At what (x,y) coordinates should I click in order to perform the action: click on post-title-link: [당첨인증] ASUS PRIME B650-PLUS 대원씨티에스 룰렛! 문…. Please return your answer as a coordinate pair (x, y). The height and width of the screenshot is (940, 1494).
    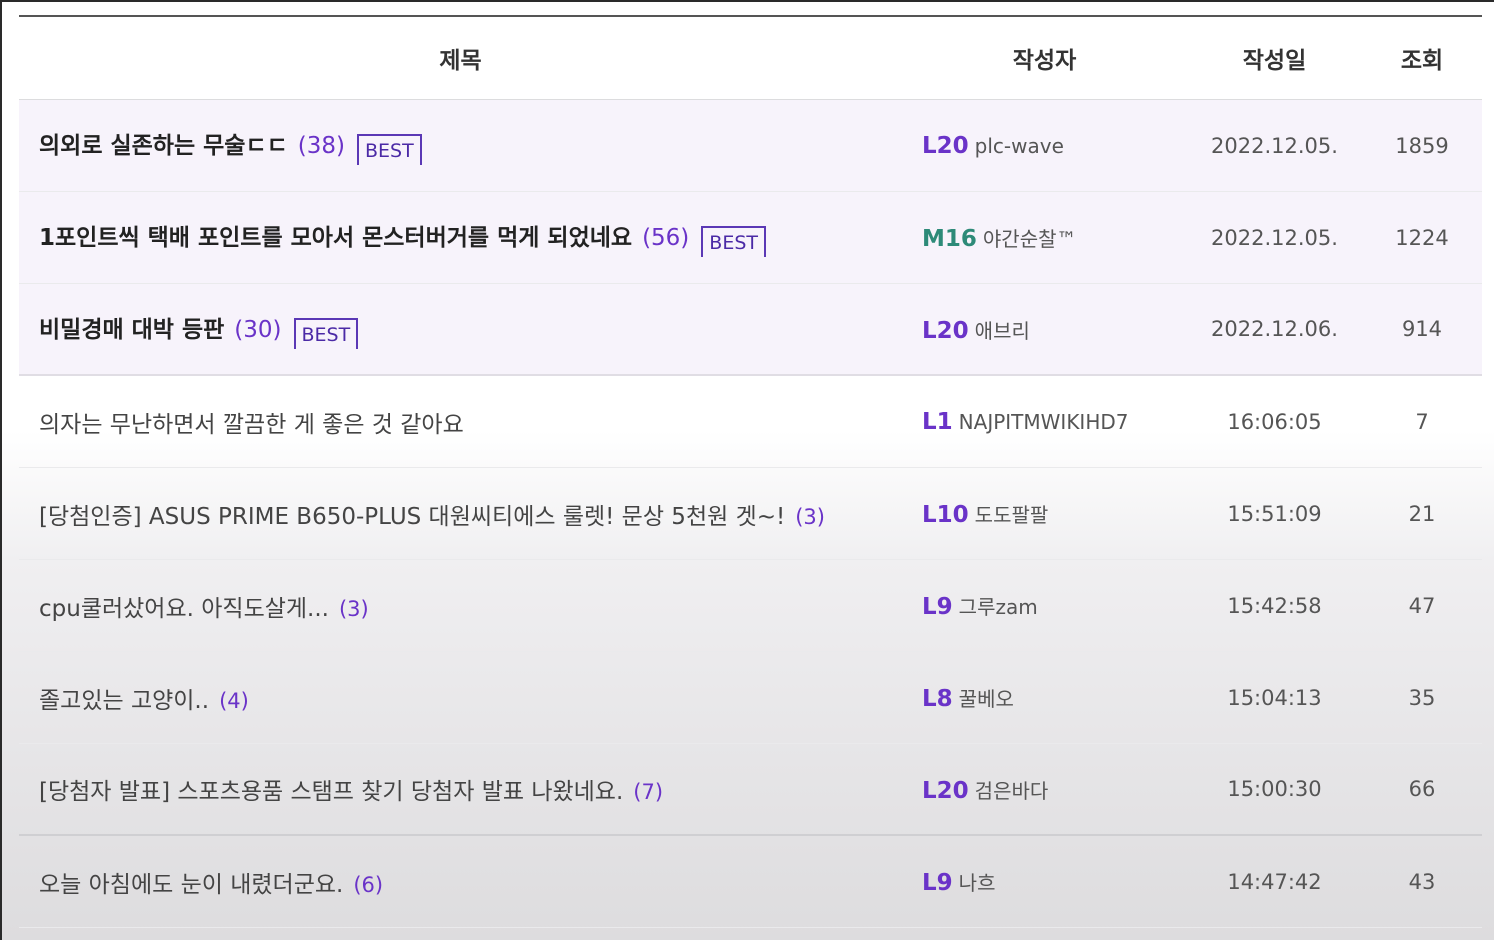
    Looking at the image, I should click on (412, 517).